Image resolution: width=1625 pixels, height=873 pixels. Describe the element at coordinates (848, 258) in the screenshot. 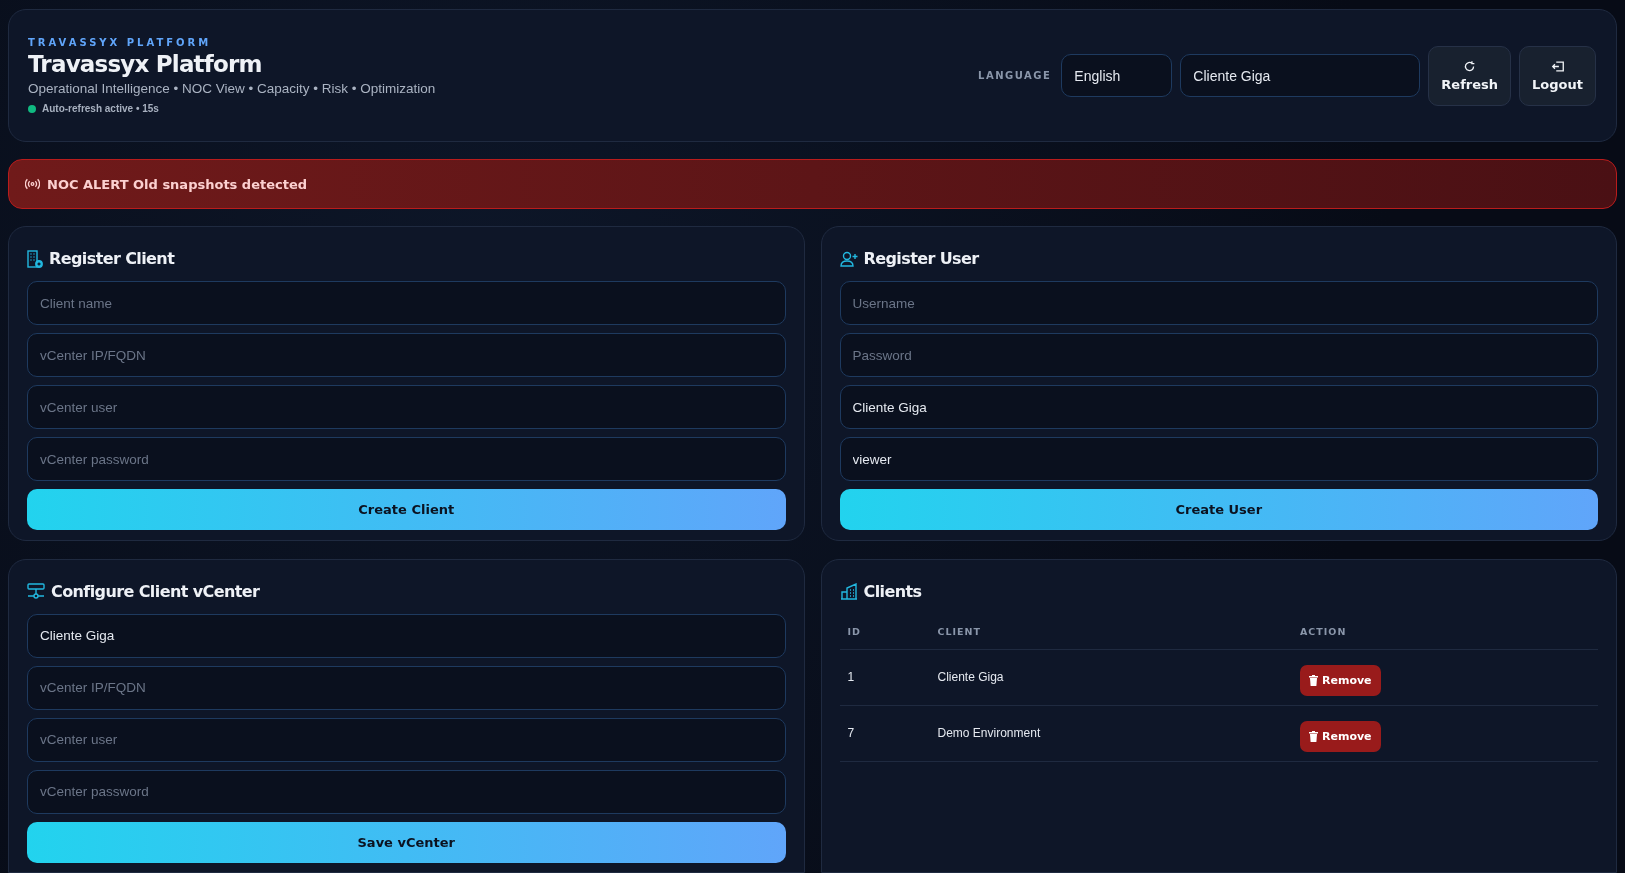

I see `user-add-icon` at that location.